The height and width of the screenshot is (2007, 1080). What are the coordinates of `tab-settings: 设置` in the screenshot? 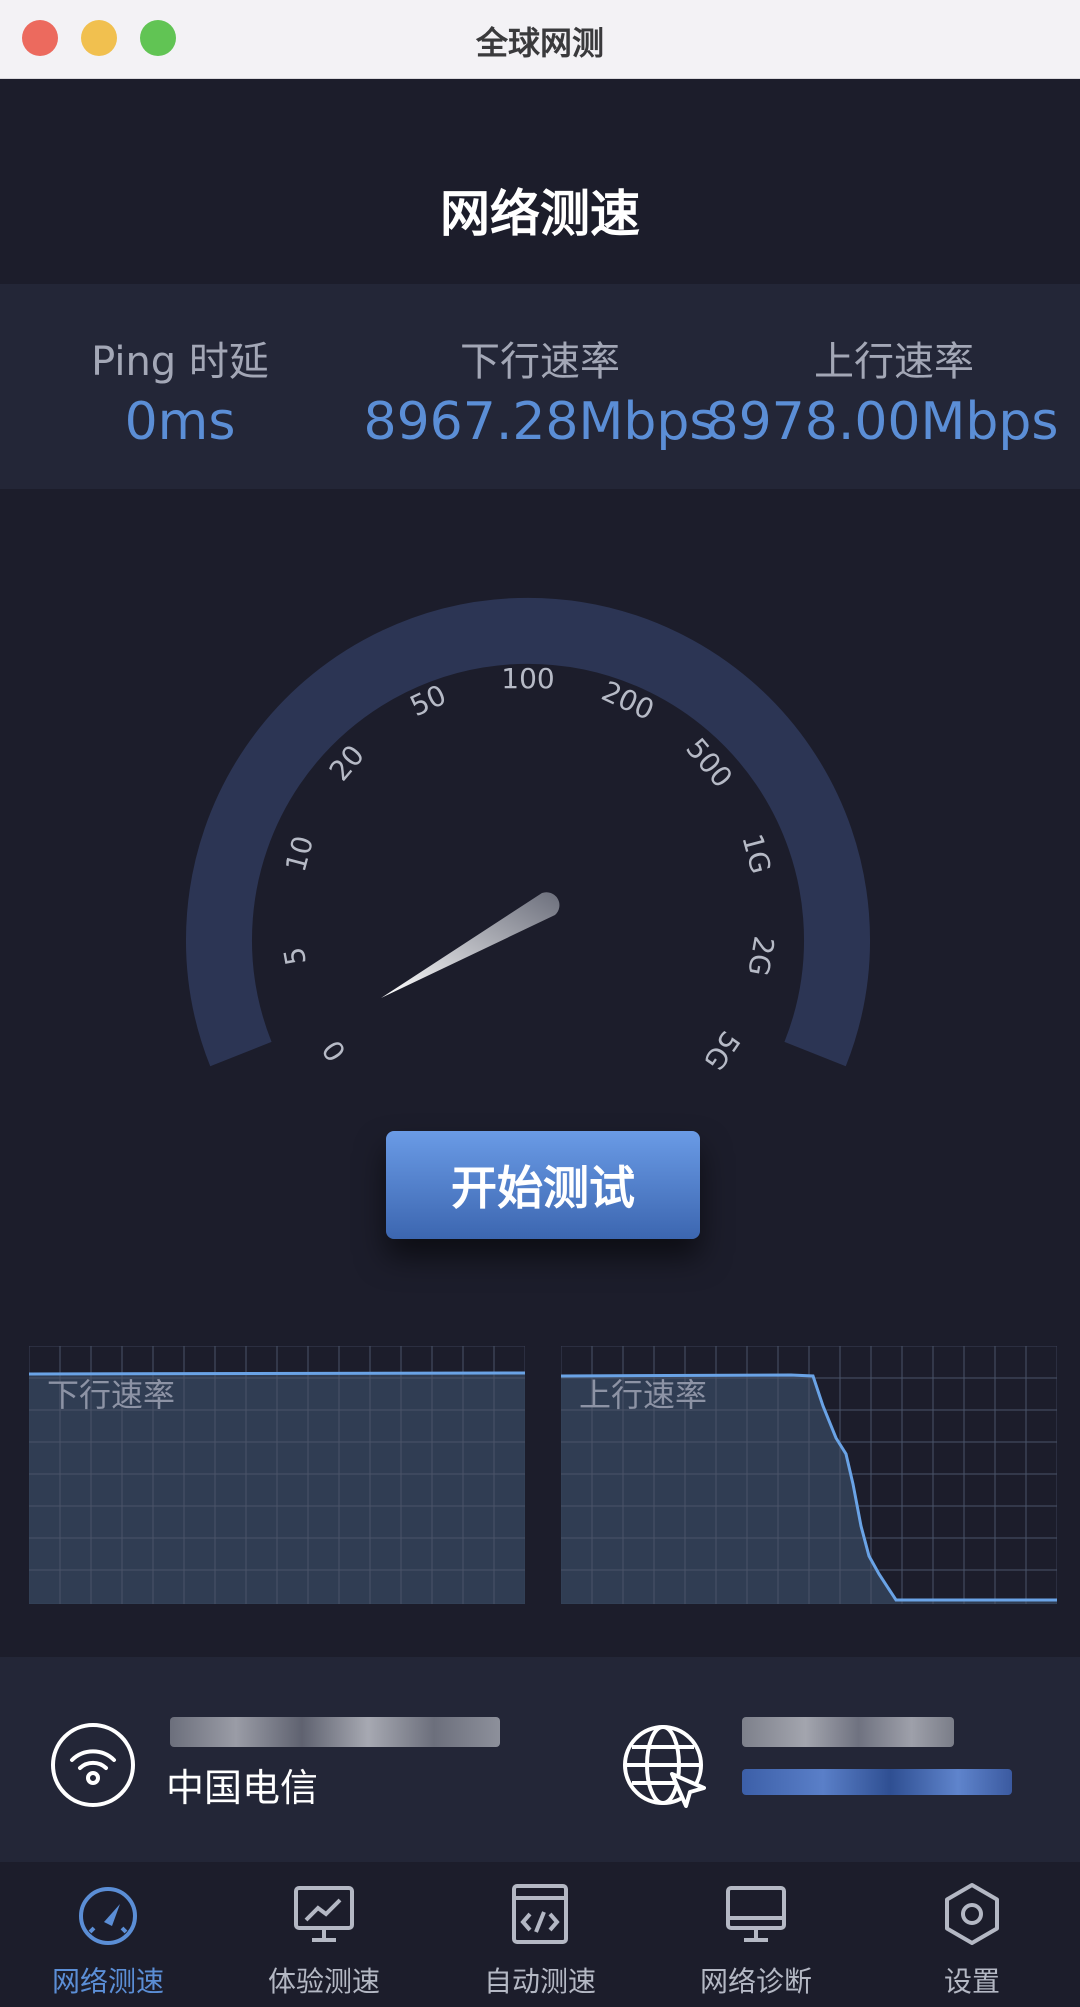 It's located at (972, 1935).